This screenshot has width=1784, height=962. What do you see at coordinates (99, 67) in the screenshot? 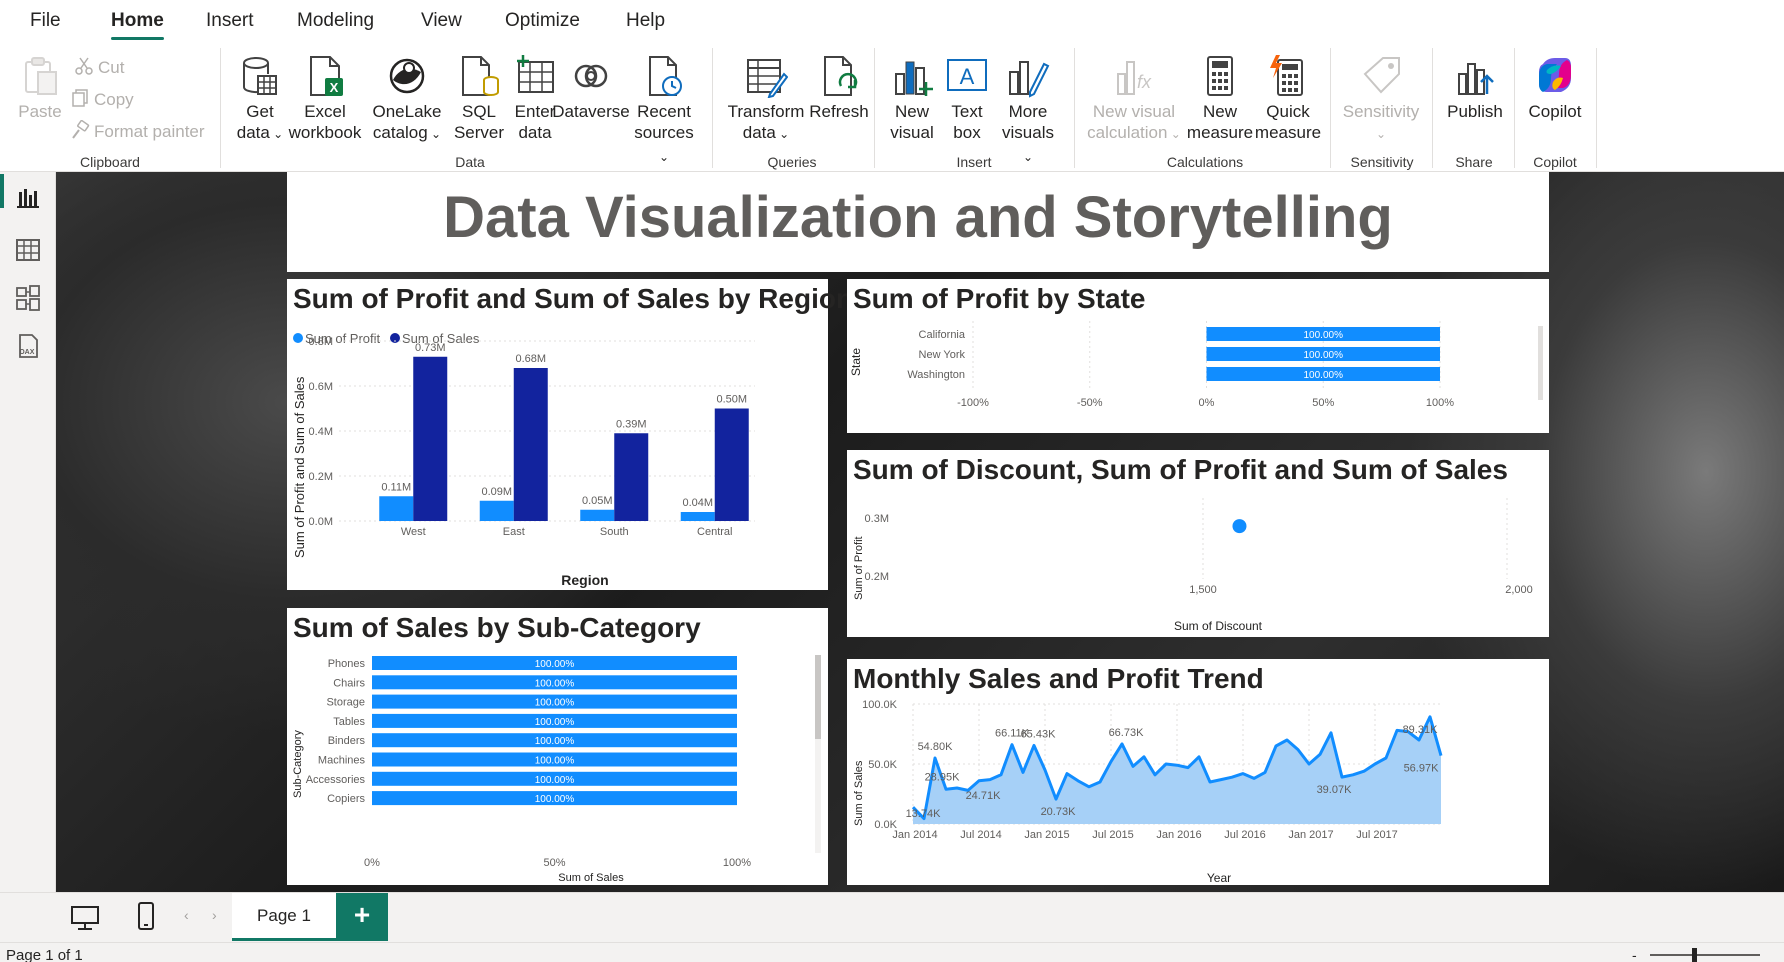
I see `cut-button: Cut` at bounding box center [99, 67].